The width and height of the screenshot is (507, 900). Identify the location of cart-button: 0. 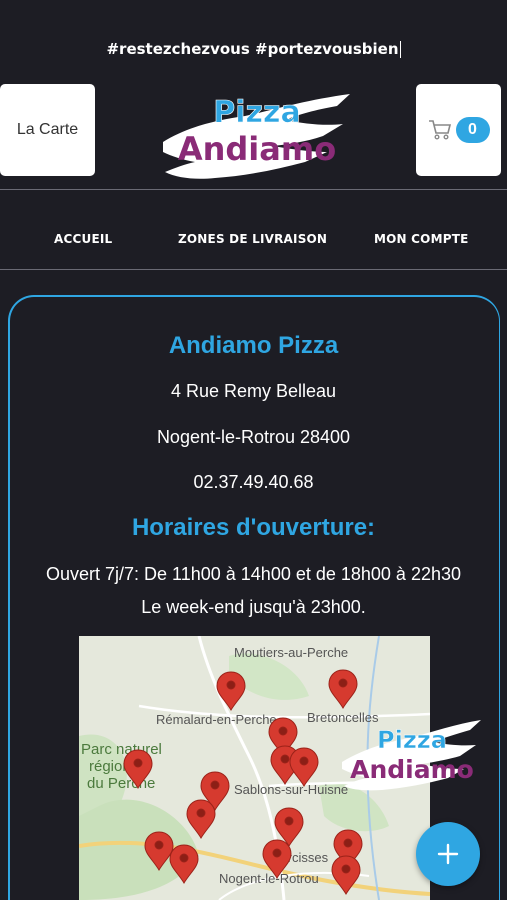
(458, 130).